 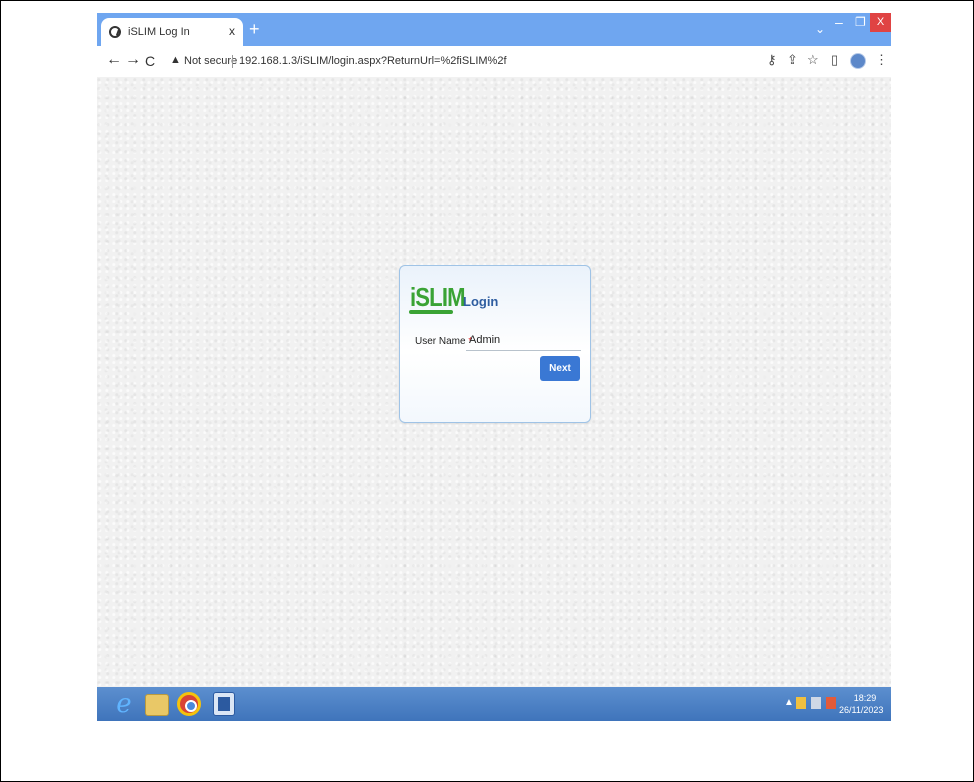 What do you see at coordinates (792, 60) in the screenshot?
I see `share-icon: ⇪` at bounding box center [792, 60].